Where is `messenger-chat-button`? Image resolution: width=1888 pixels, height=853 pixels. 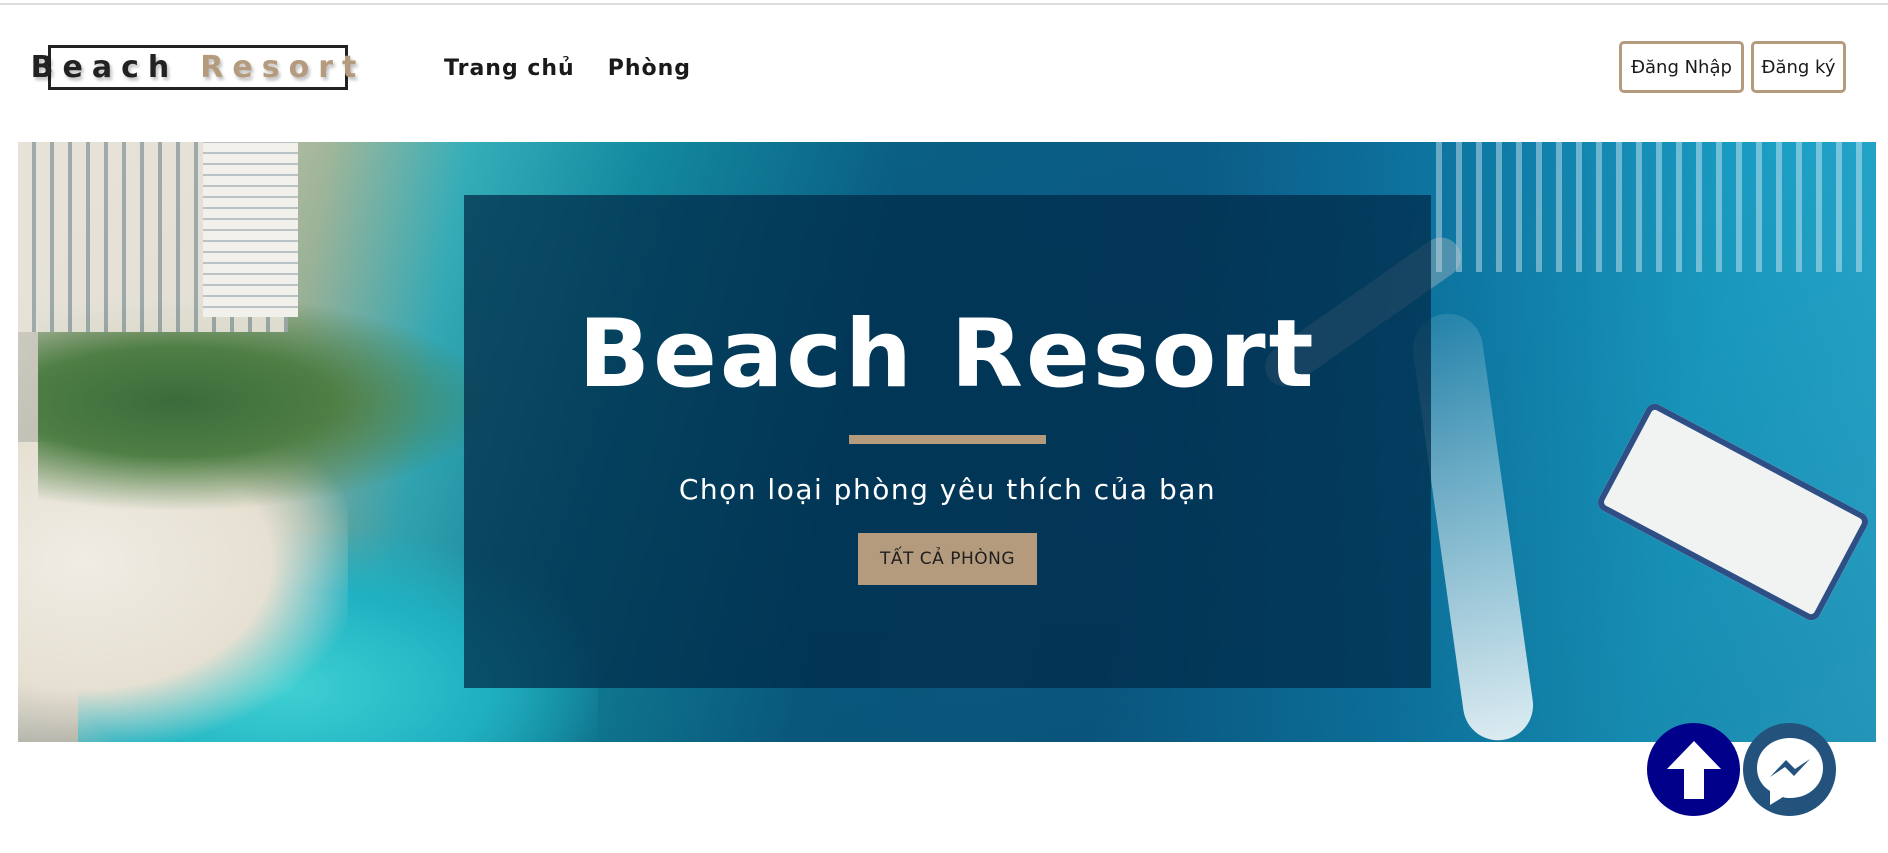 messenger-chat-button is located at coordinates (1789, 769).